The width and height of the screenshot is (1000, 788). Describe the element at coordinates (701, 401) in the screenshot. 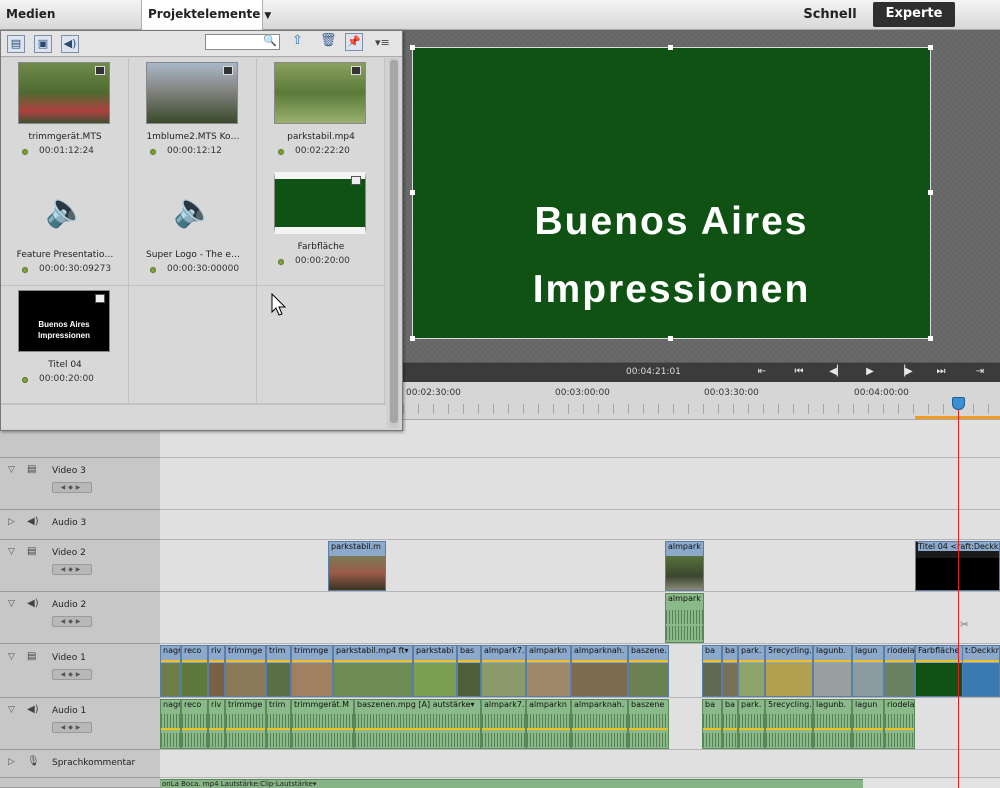

I see `time-ruler` at that location.